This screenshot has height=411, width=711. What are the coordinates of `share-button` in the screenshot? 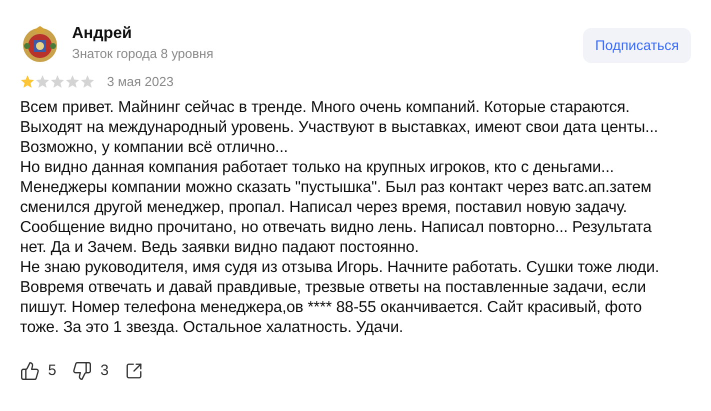 It's located at (133, 371).